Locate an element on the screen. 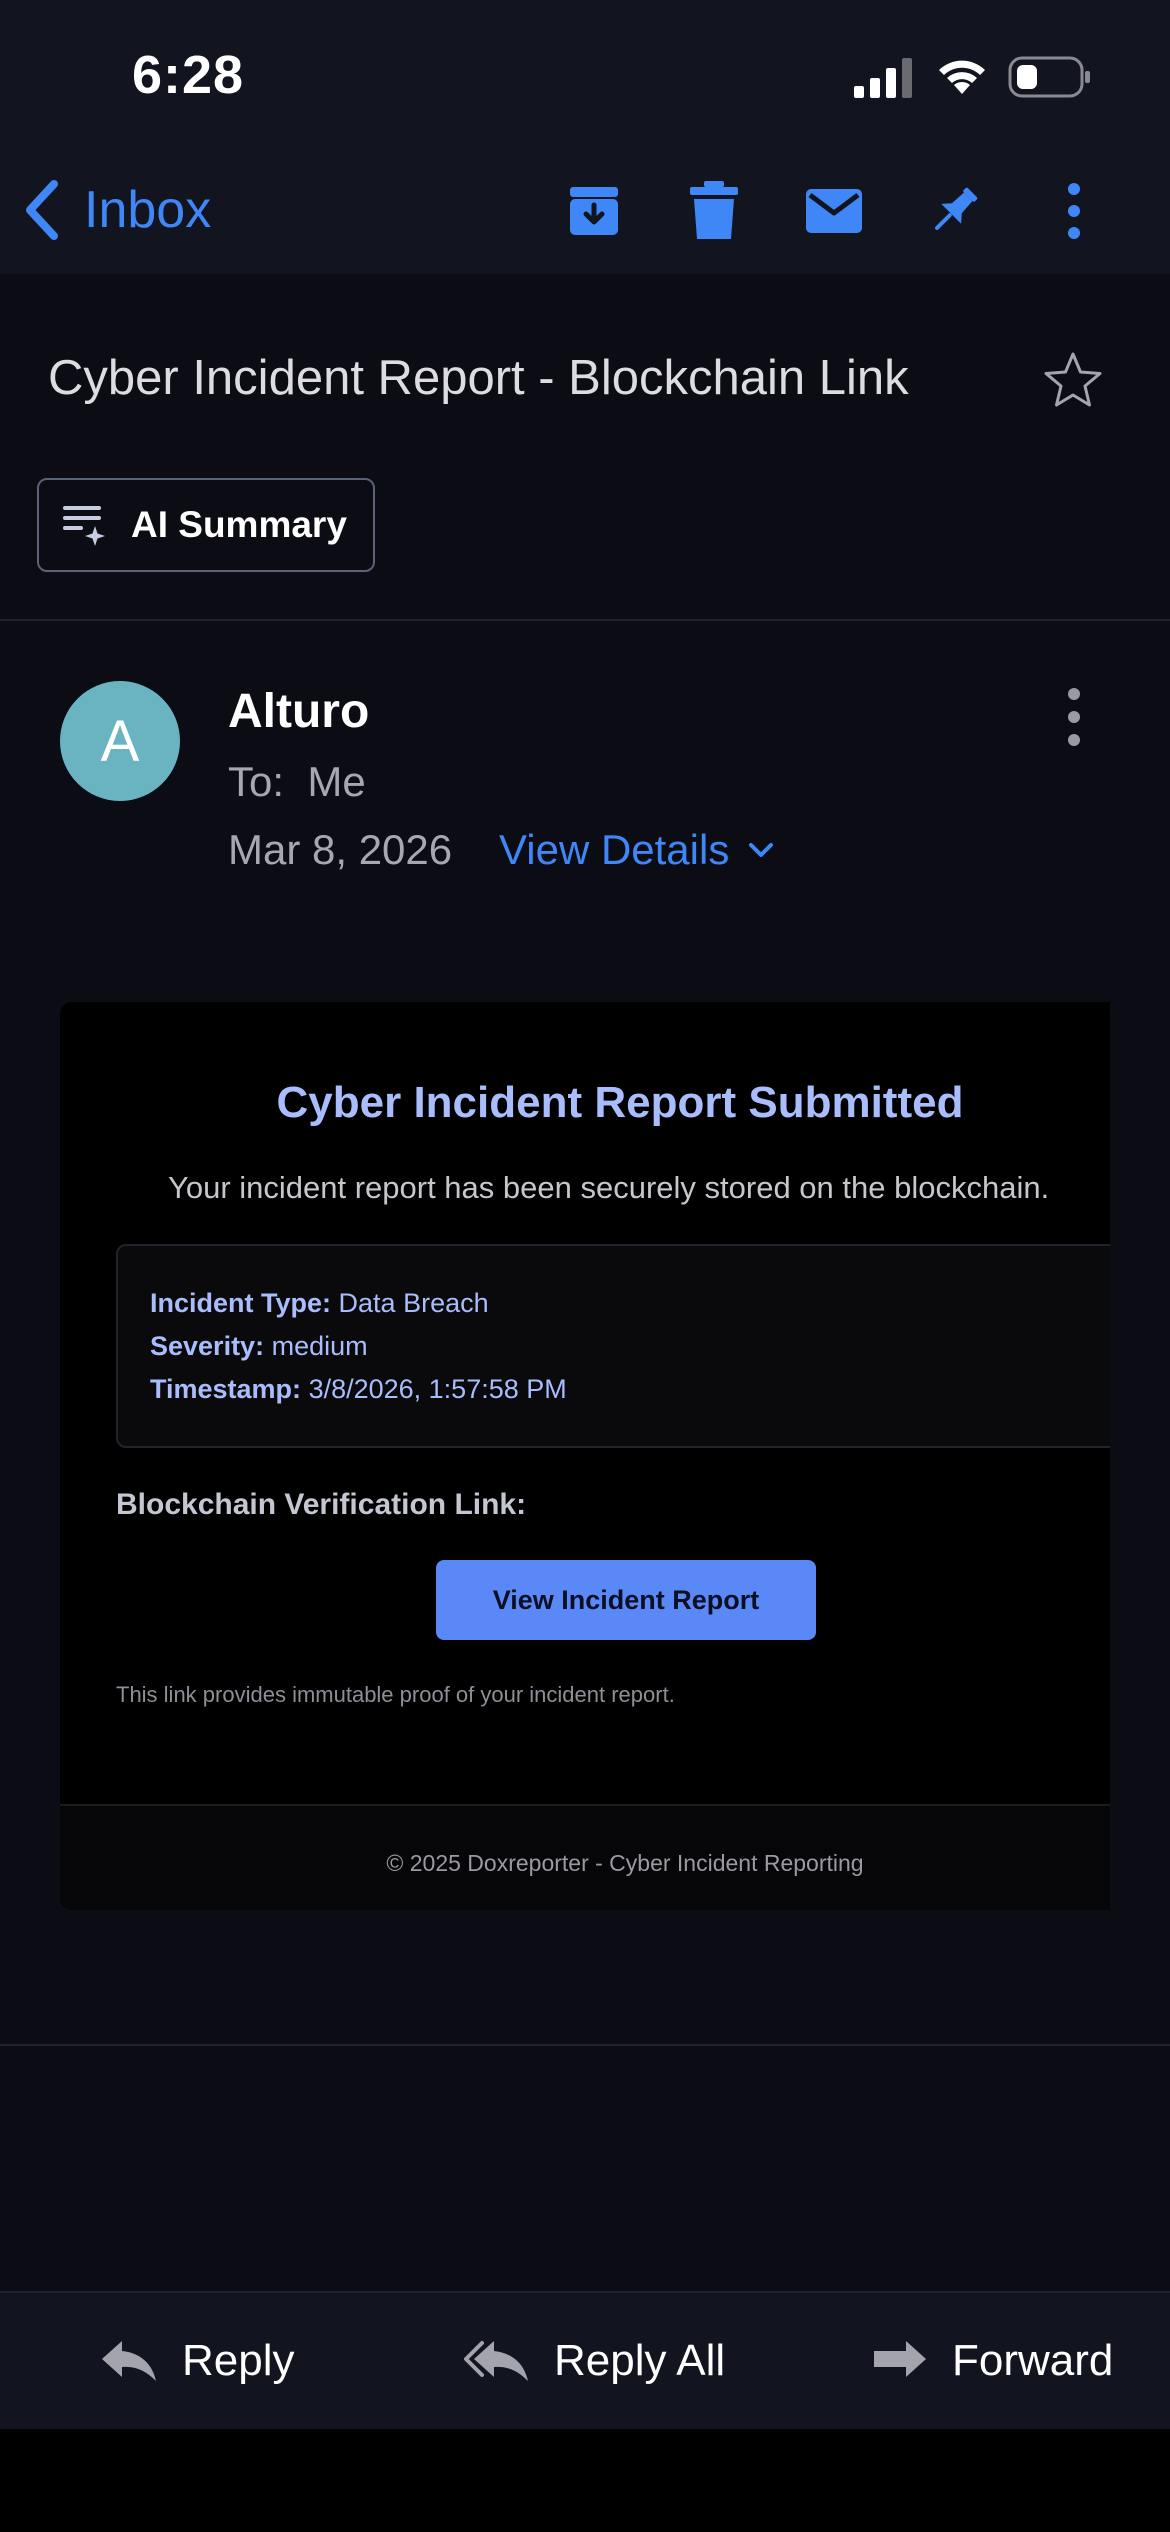 This screenshot has height=2532, width=1170. forward-label: Forward is located at coordinates (1033, 2360).